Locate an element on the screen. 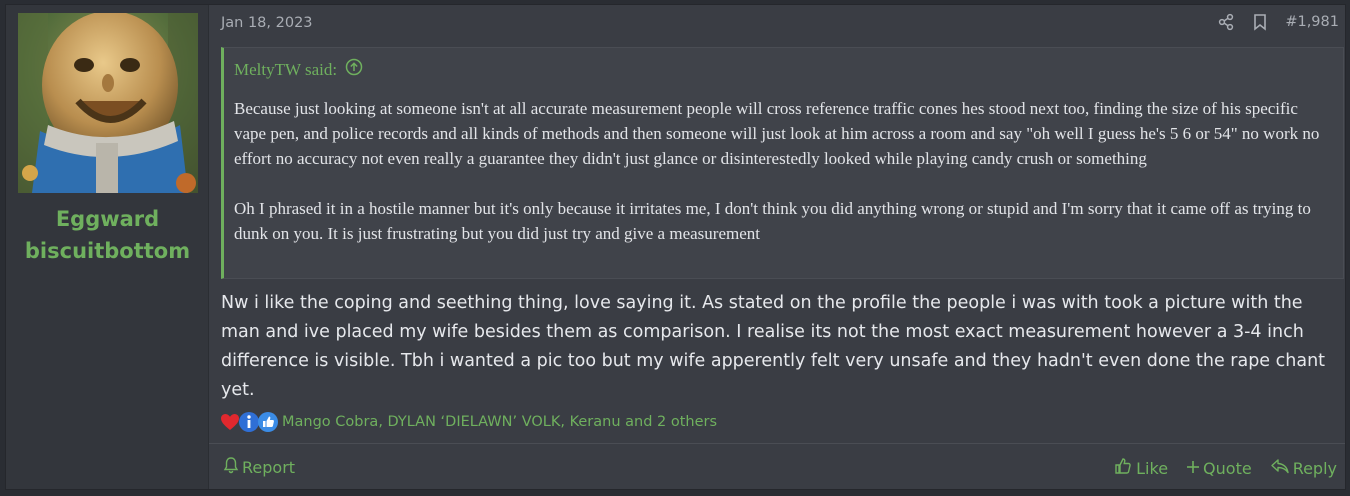  like-label: Like is located at coordinates (1152, 468).